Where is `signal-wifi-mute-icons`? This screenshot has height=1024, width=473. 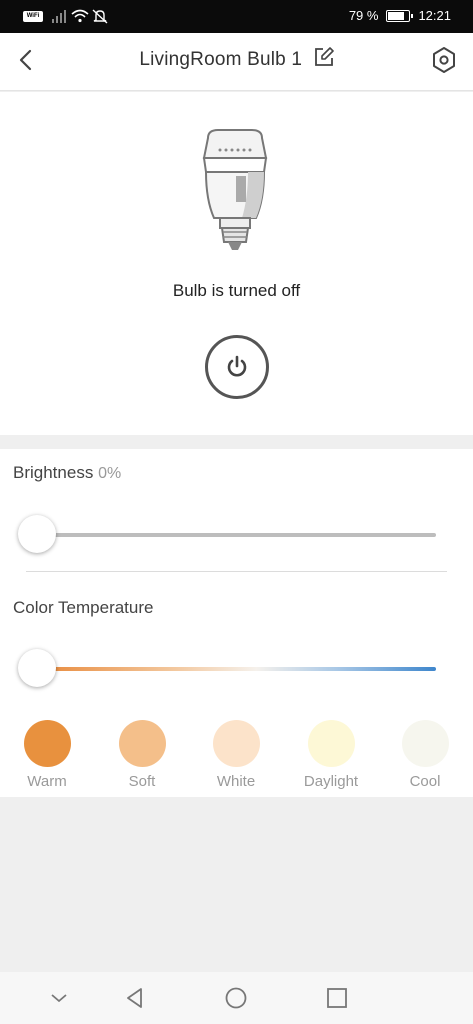 signal-wifi-mute-icons is located at coordinates (80, 16).